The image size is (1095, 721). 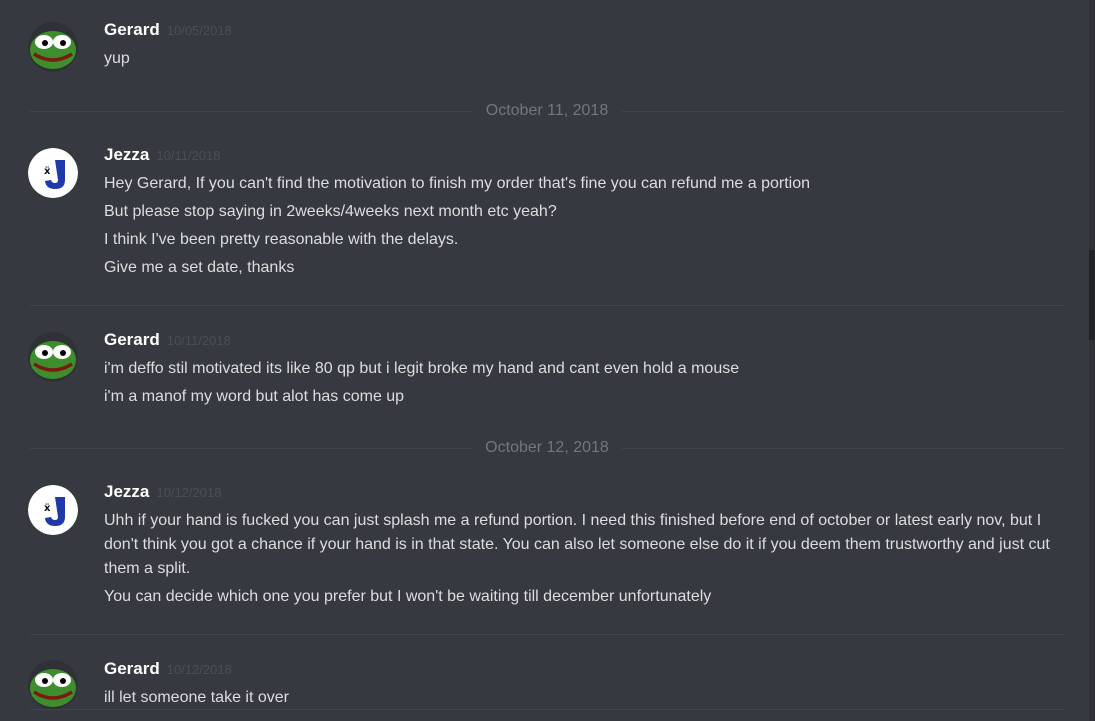 I want to click on scrollbar-thumb, so click(x=1092, y=295).